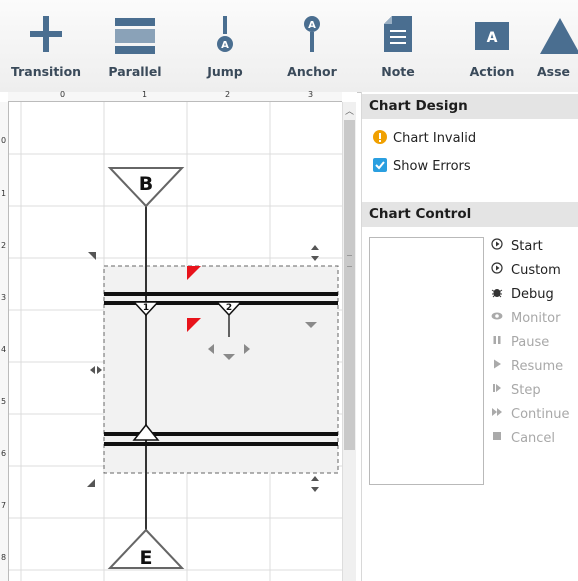 The height and width of the screenshot is (581, 578). Describe the element at coordinates (146, 184) in the screenshot. I see `begin-label: B` at that location.